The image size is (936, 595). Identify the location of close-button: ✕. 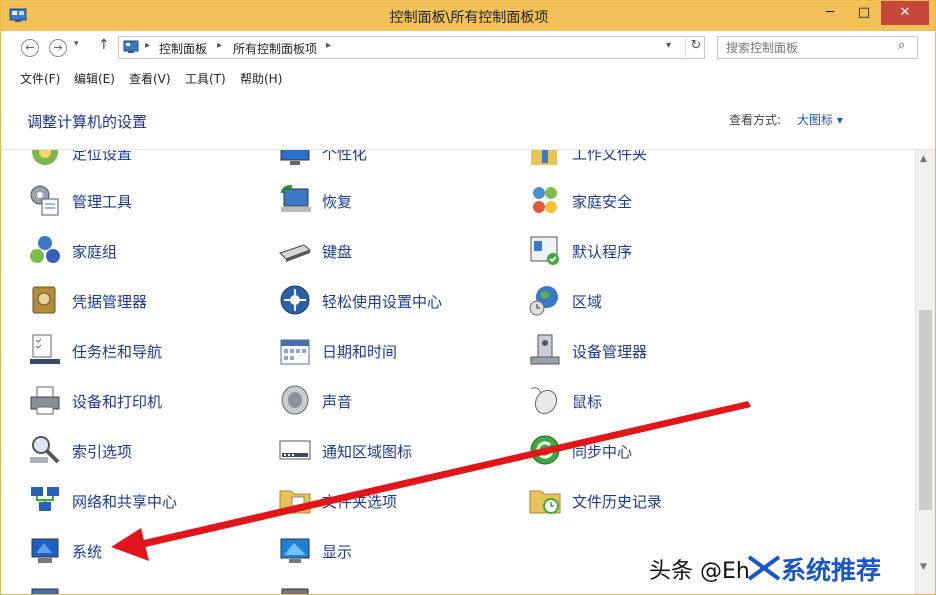
(905, 13).